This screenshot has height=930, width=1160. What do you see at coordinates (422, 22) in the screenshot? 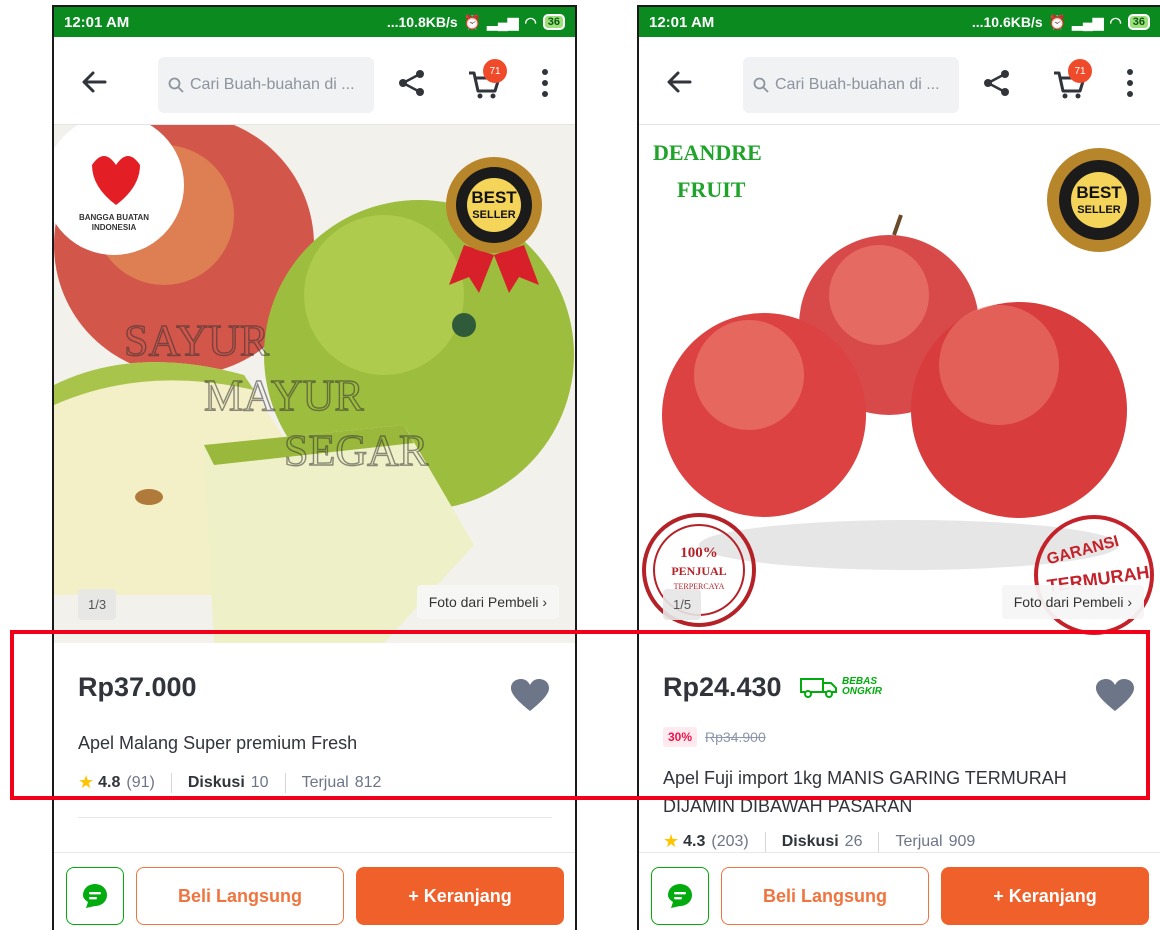
I see `network-speed: ...10.8KB/s` at bounding box center [422, 22].